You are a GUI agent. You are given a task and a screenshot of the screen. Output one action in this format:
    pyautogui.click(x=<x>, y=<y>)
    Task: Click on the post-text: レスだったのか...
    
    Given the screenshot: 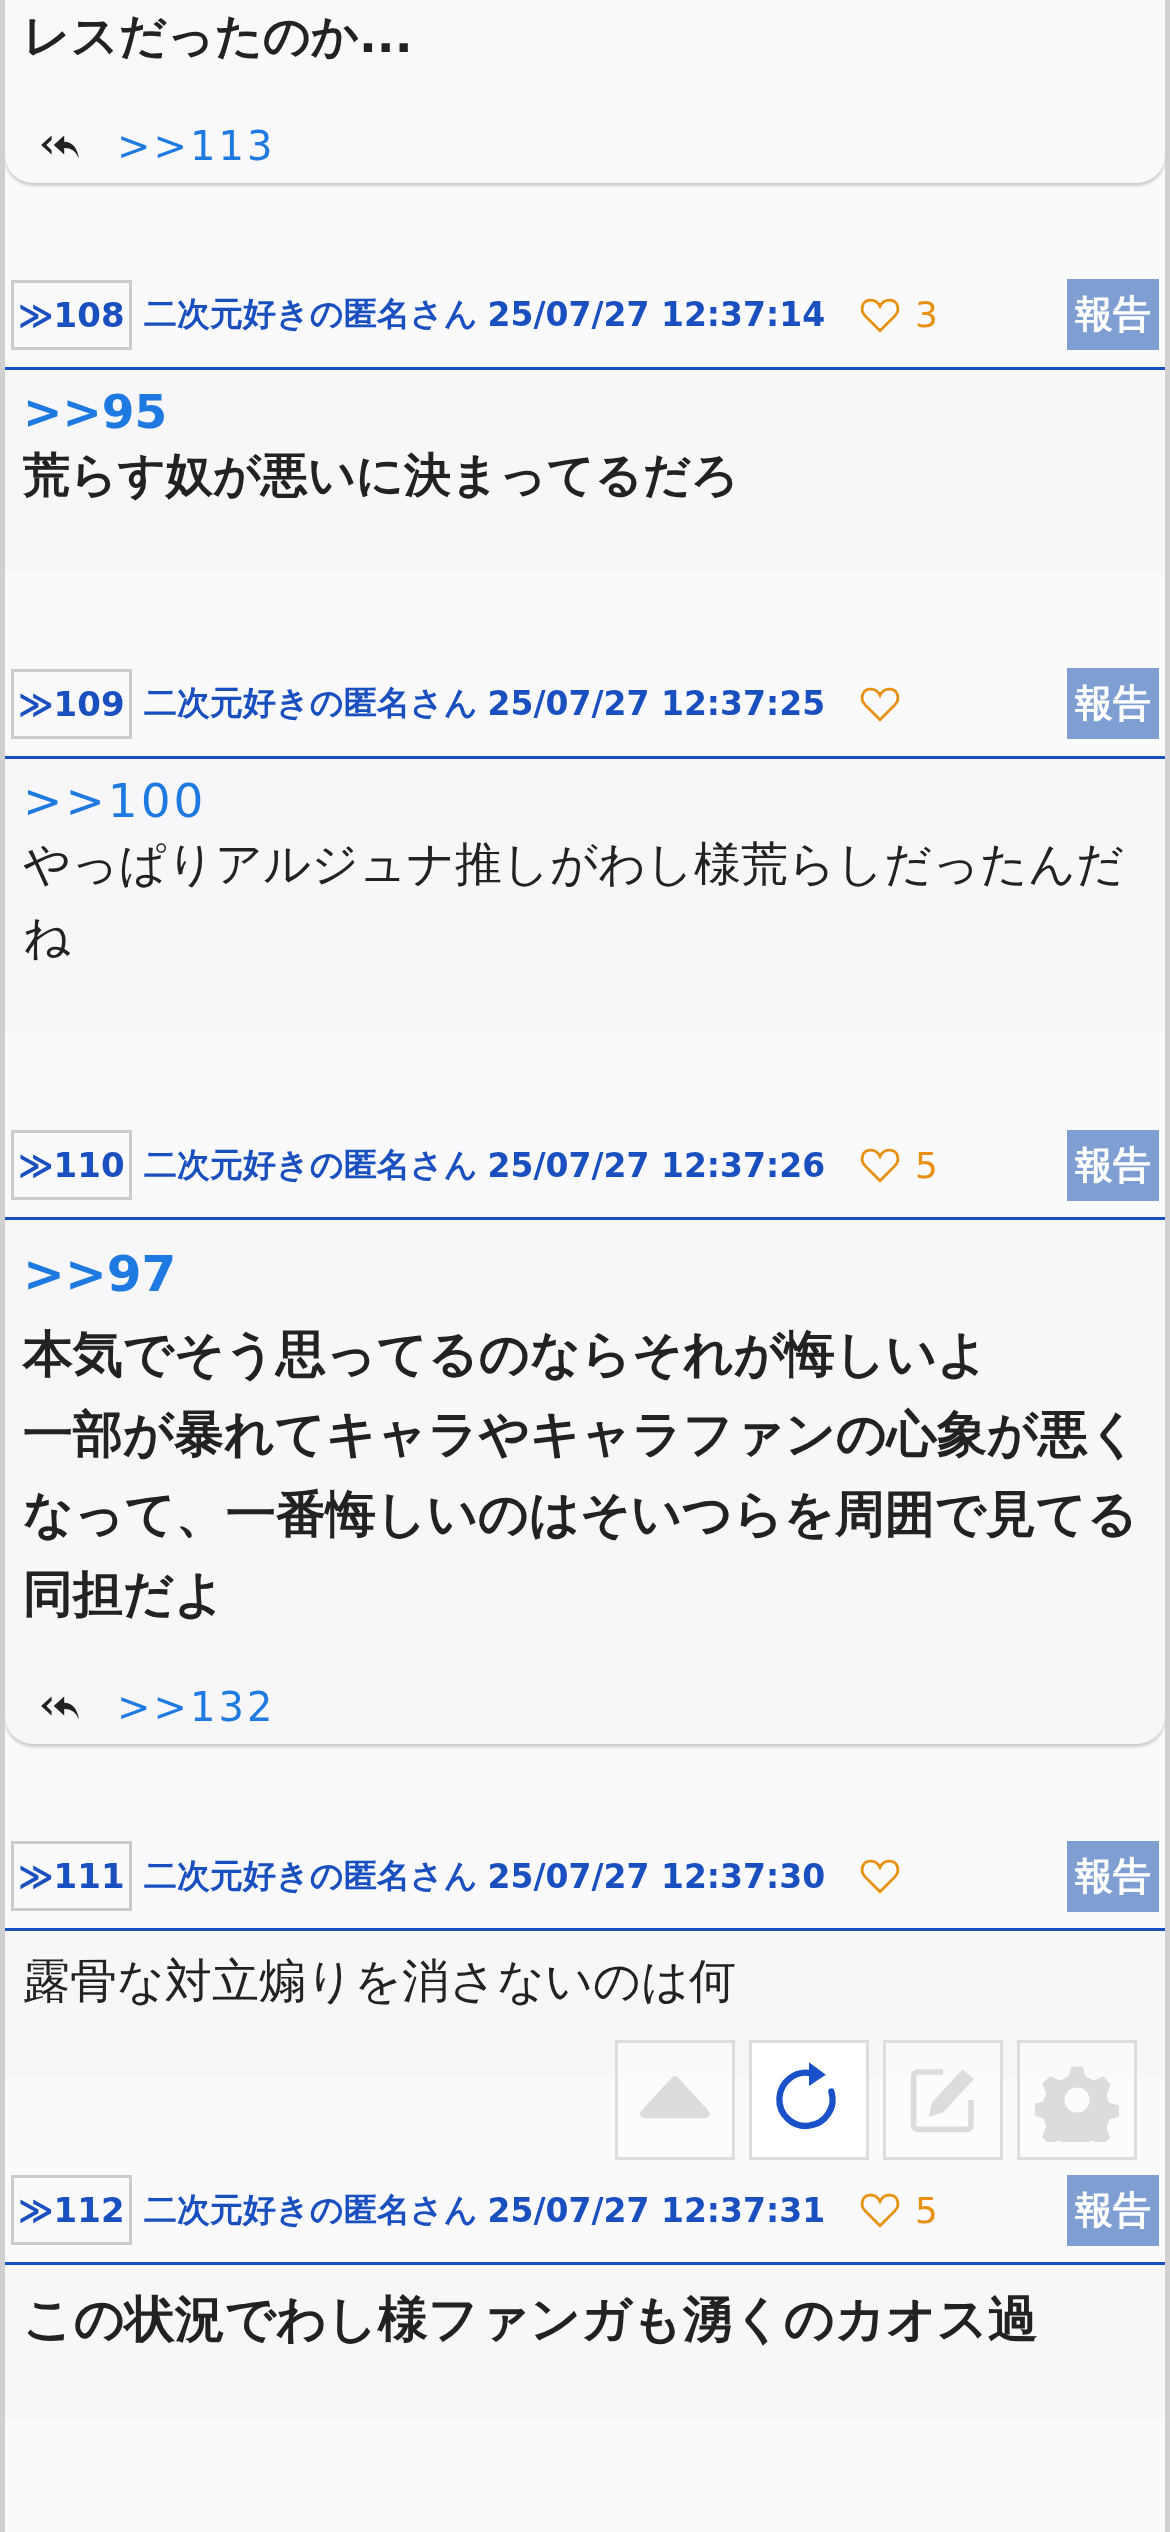 What is the action you would take?
    pyautogui.click(x=218, y=36)
    